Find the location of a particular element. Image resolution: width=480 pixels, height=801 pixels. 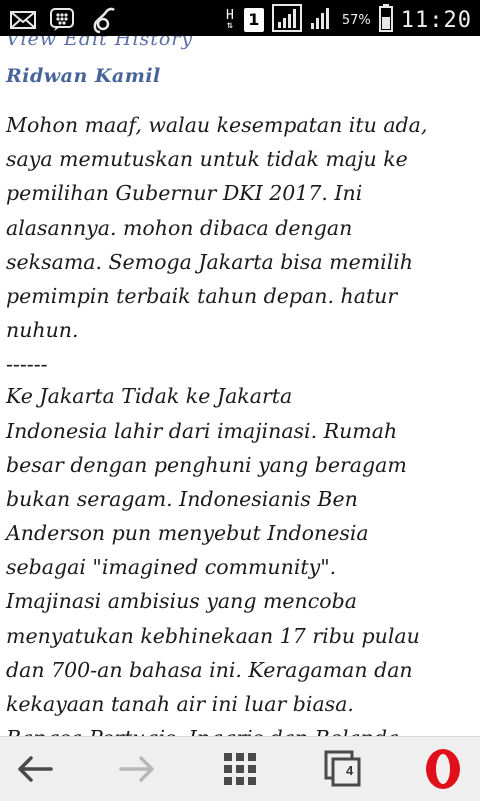

post-line: dan 700-an bahasa ini. Keragaman dan is located at coordinates (209, 669).